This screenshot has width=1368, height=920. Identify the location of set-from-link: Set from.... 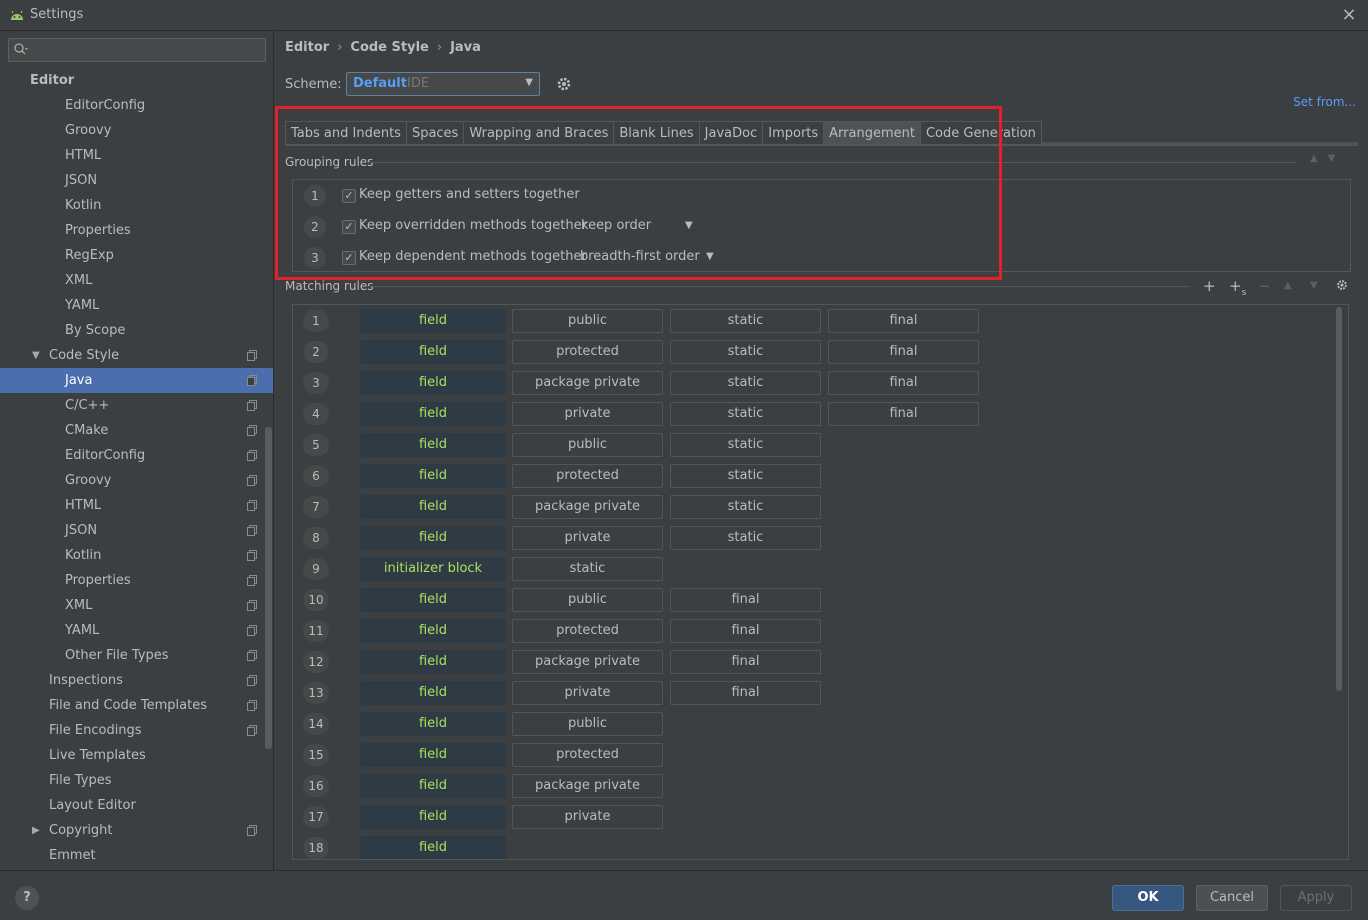
(1324, 102).